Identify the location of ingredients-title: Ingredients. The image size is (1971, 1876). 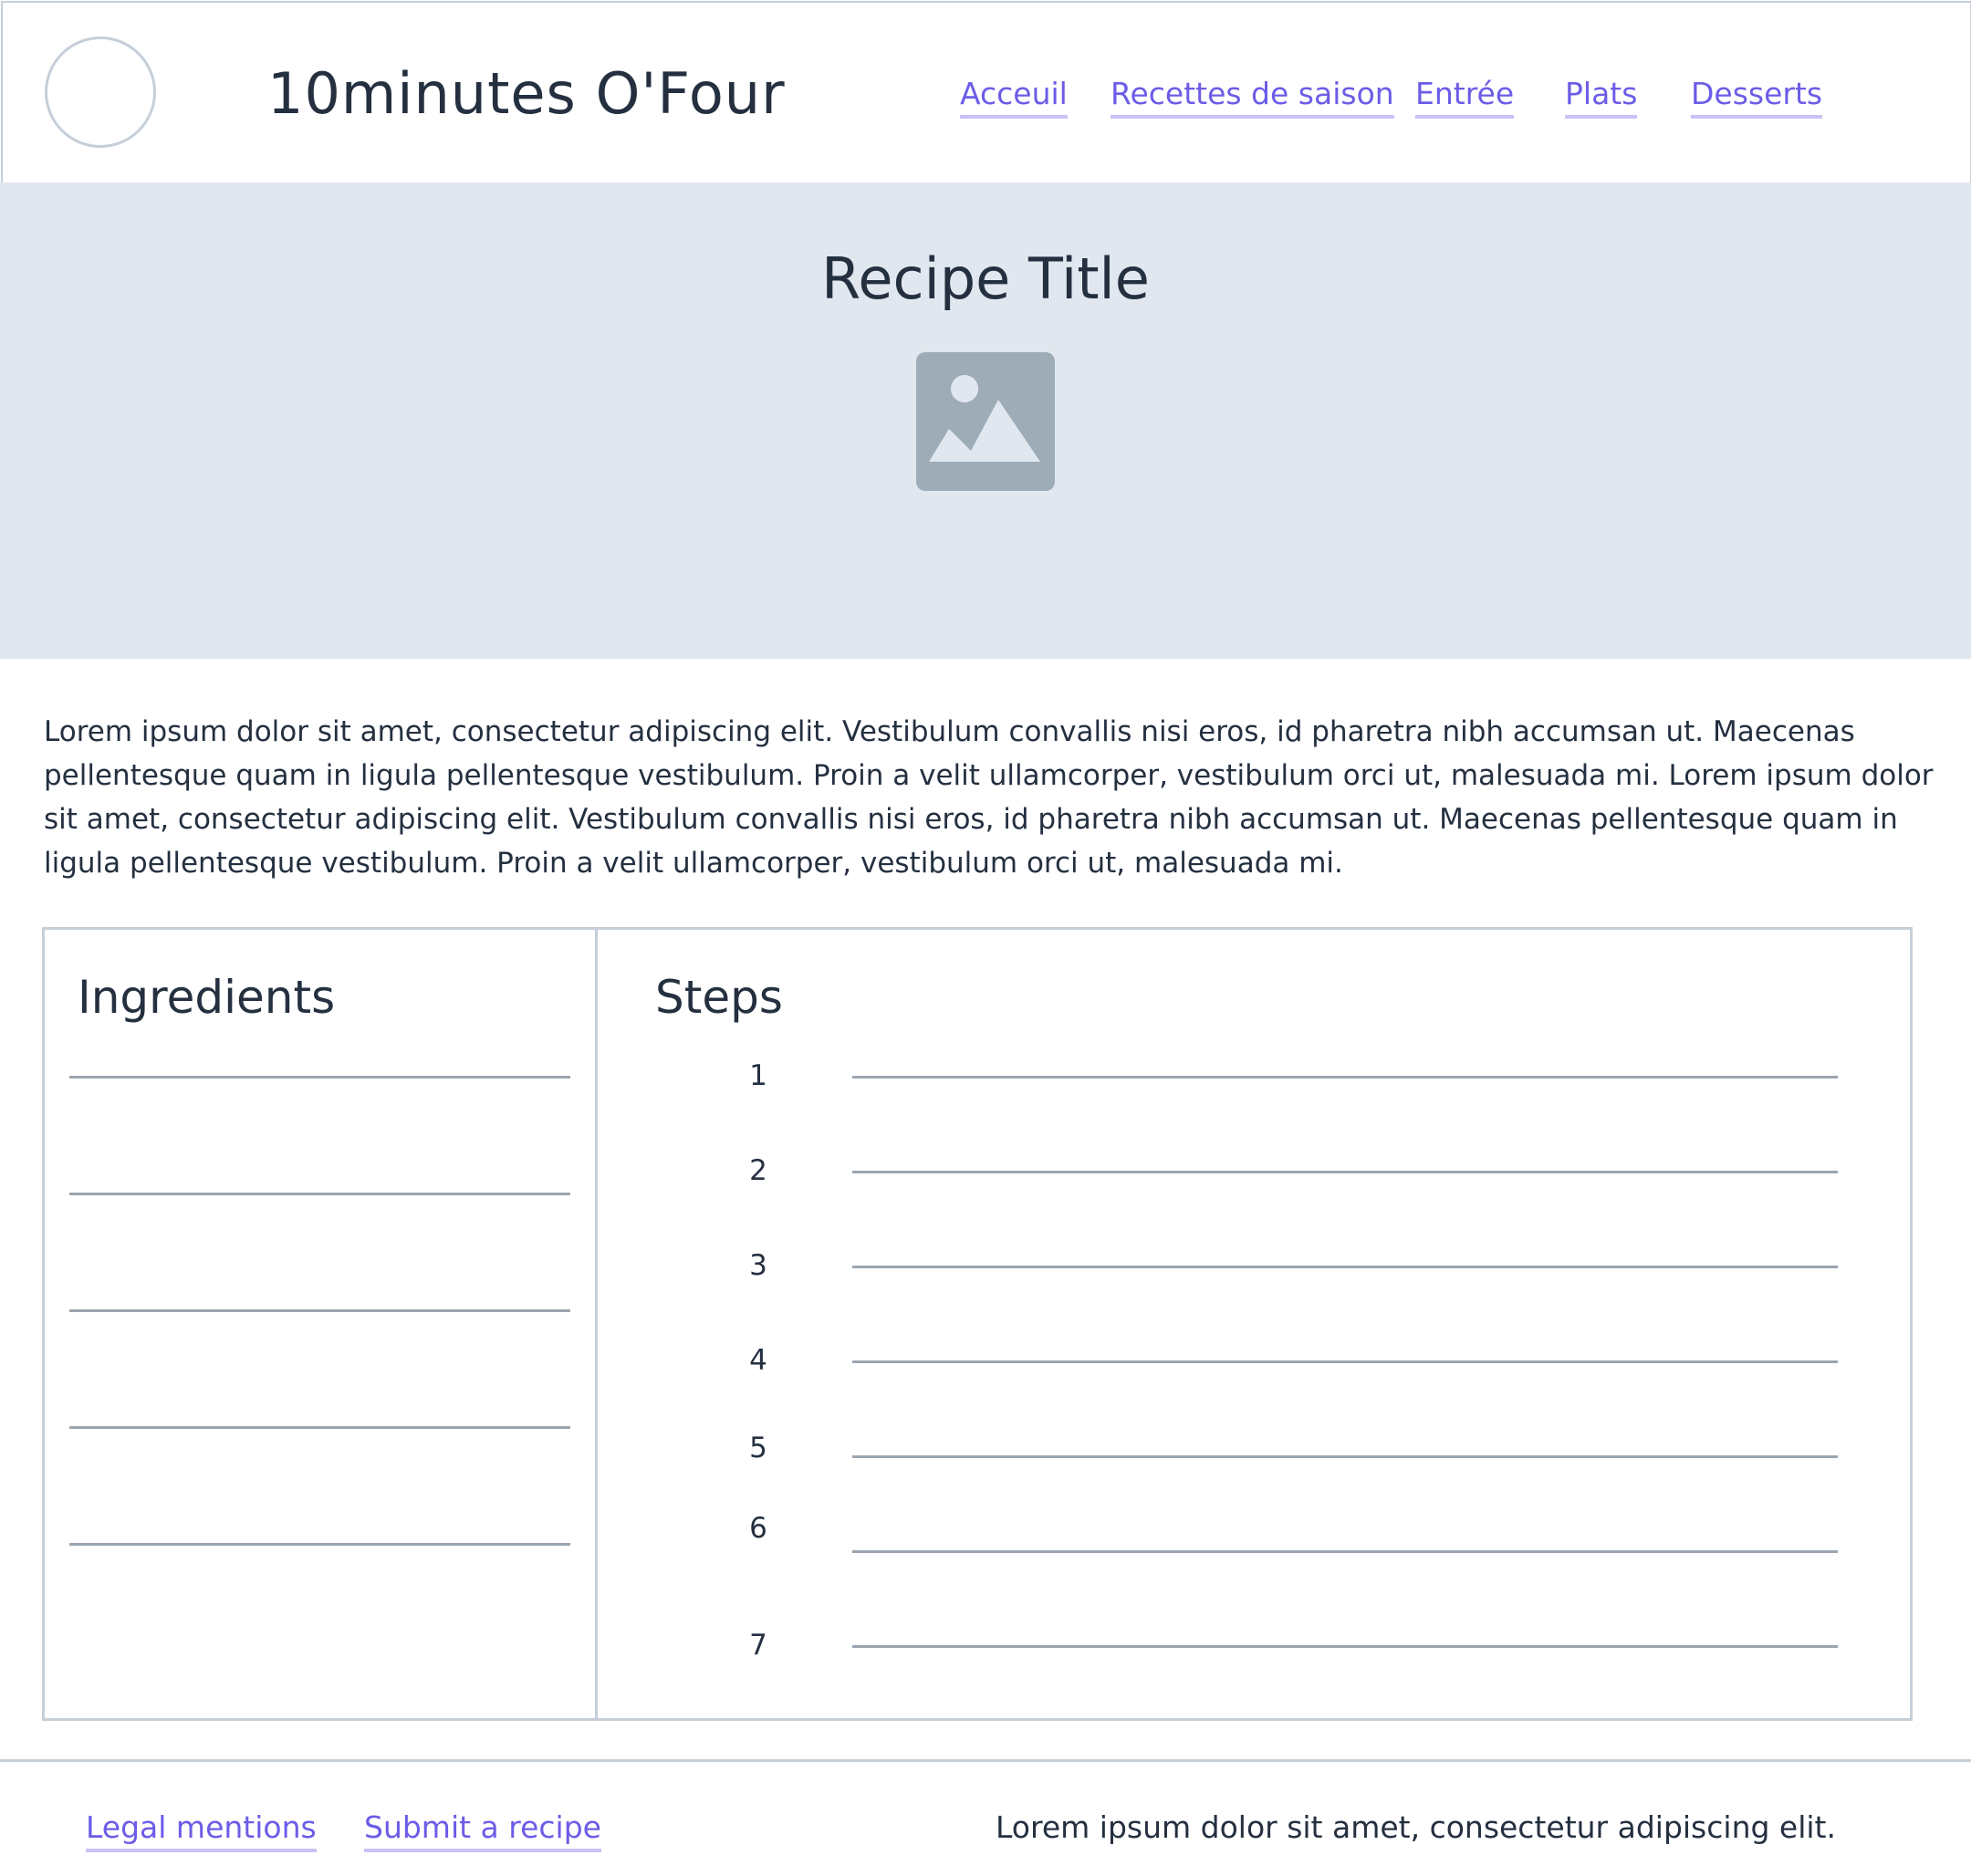
(207, 997).